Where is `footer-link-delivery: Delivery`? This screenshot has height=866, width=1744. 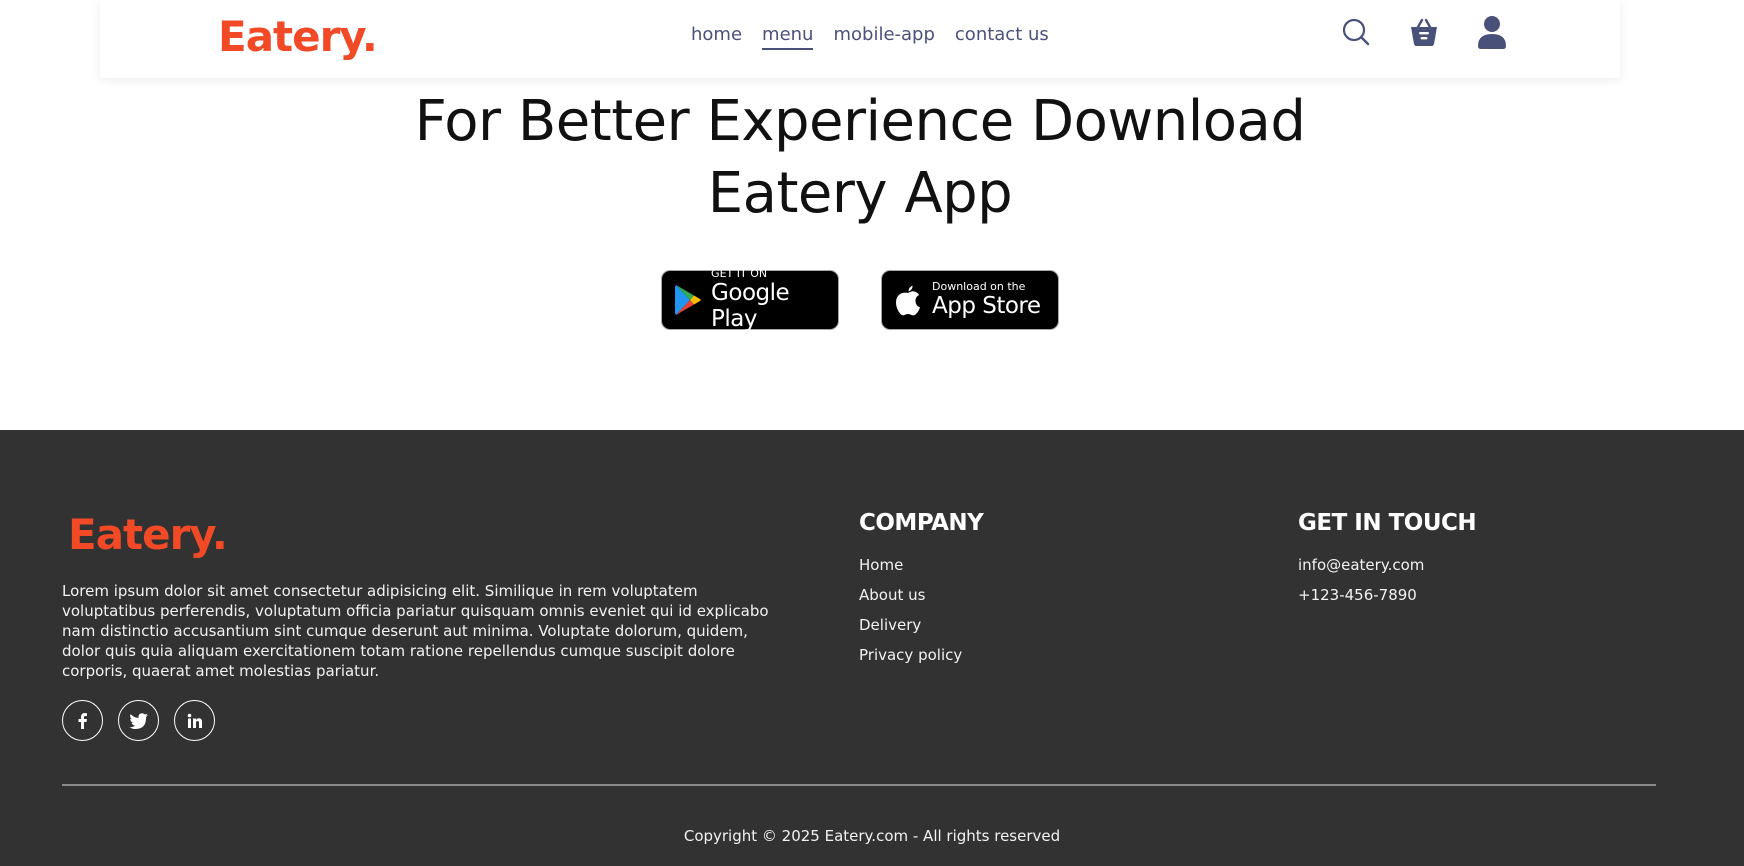 footer-link-delivery: Delivery is located at coordinates (921, 625).